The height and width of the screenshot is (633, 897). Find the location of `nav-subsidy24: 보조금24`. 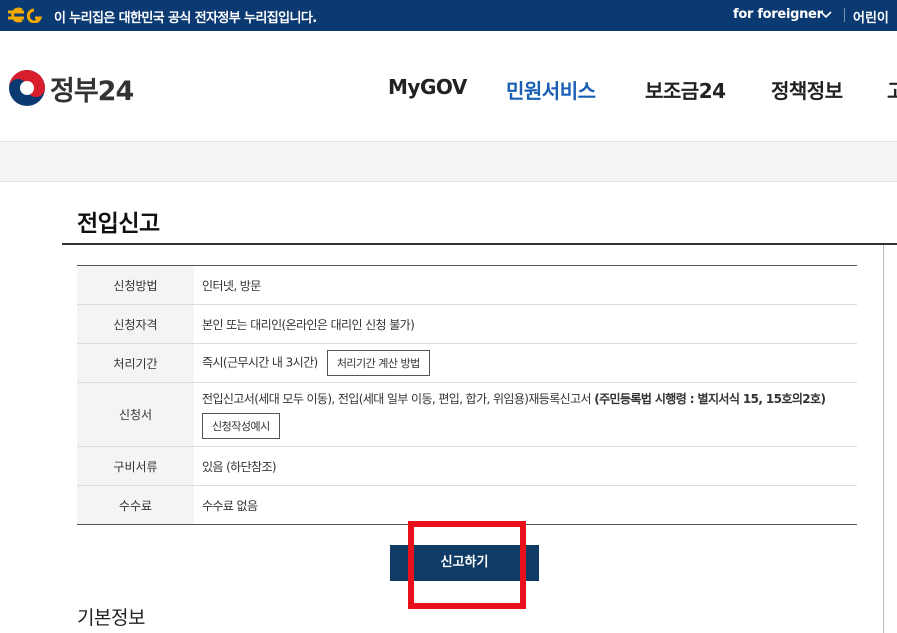

nav-subsidy24: 보조금24 is located at coordinates (685, 89).